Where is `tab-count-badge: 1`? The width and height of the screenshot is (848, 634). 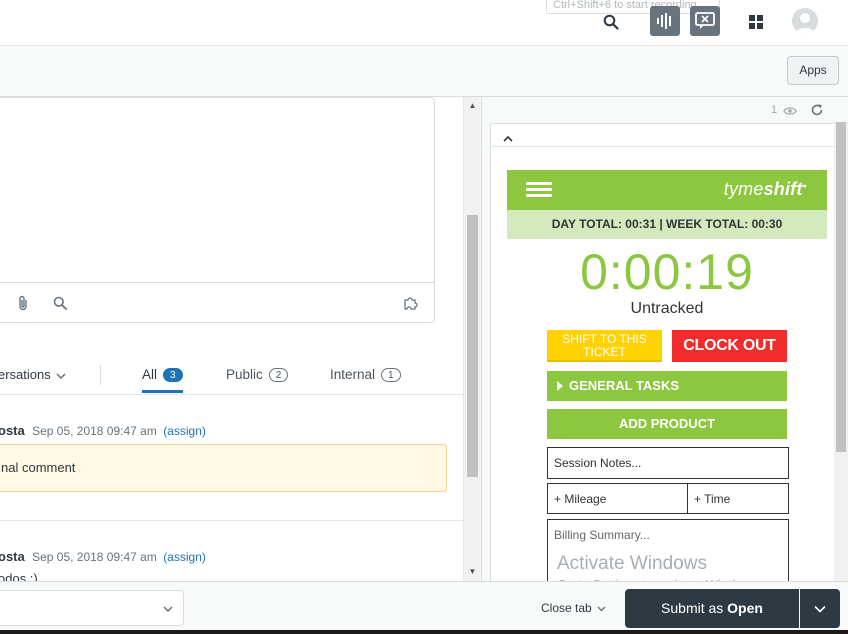
tab-count-badge: 1 is located at coordinates (391, 374).